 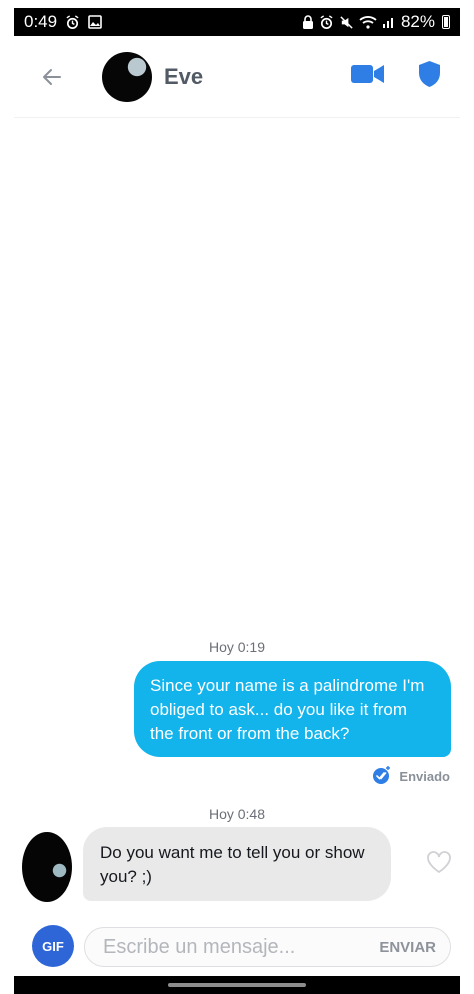 I want to click on safety-button, so click(x=429, y=76).